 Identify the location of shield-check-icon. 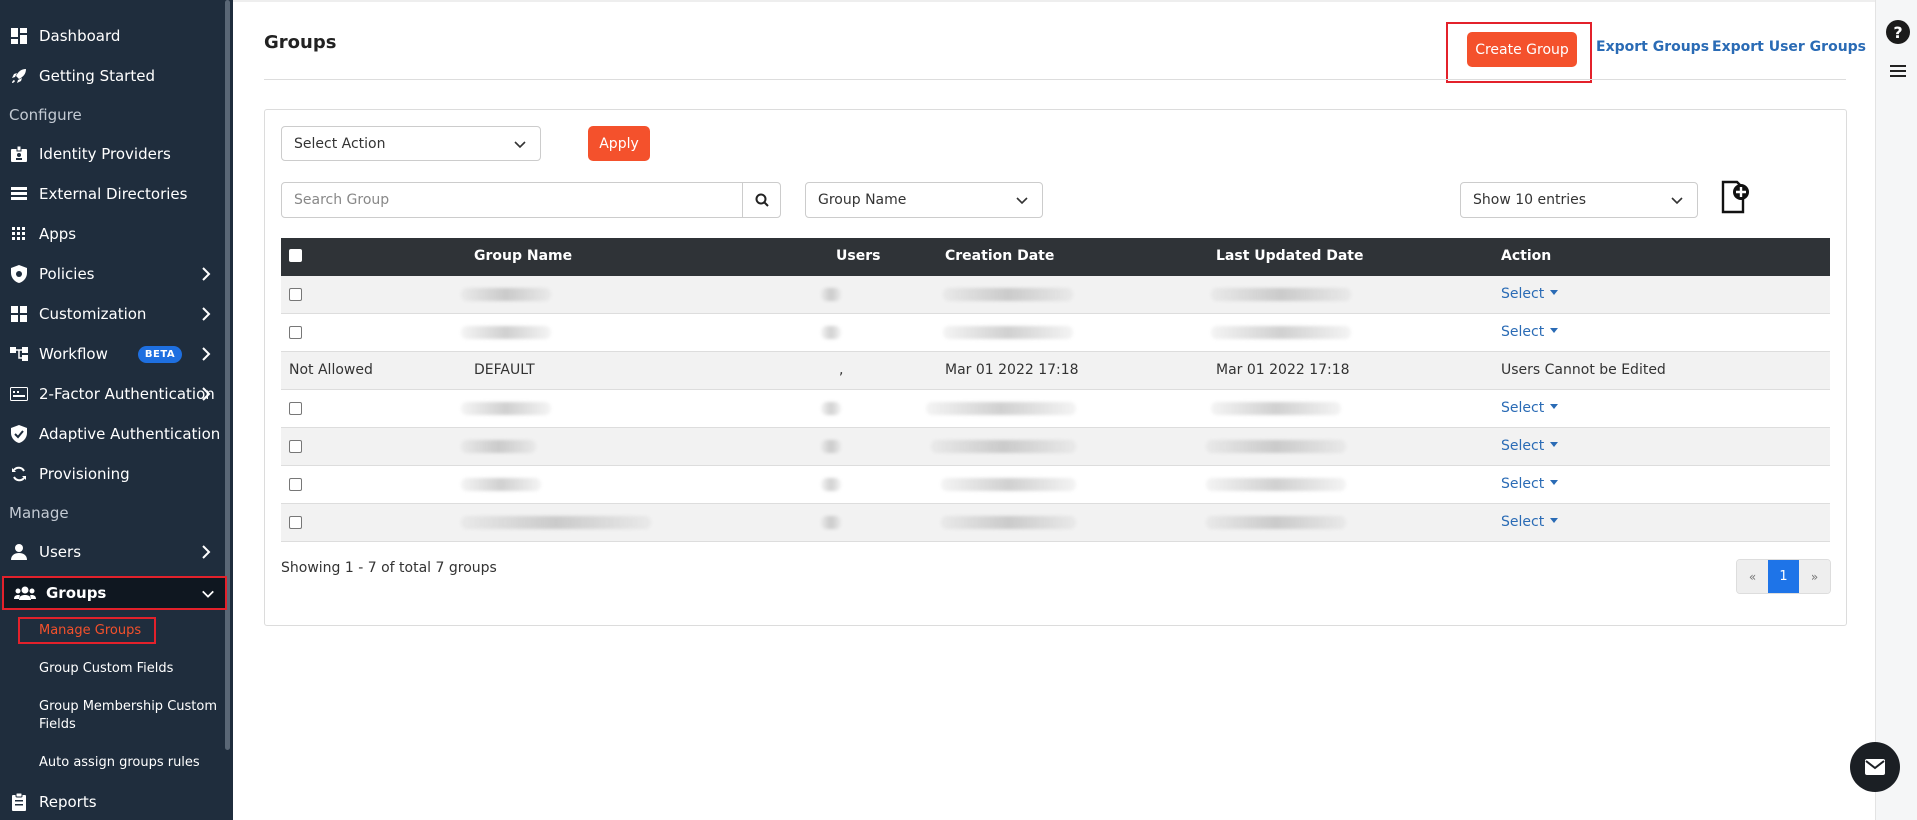
(19, 434).